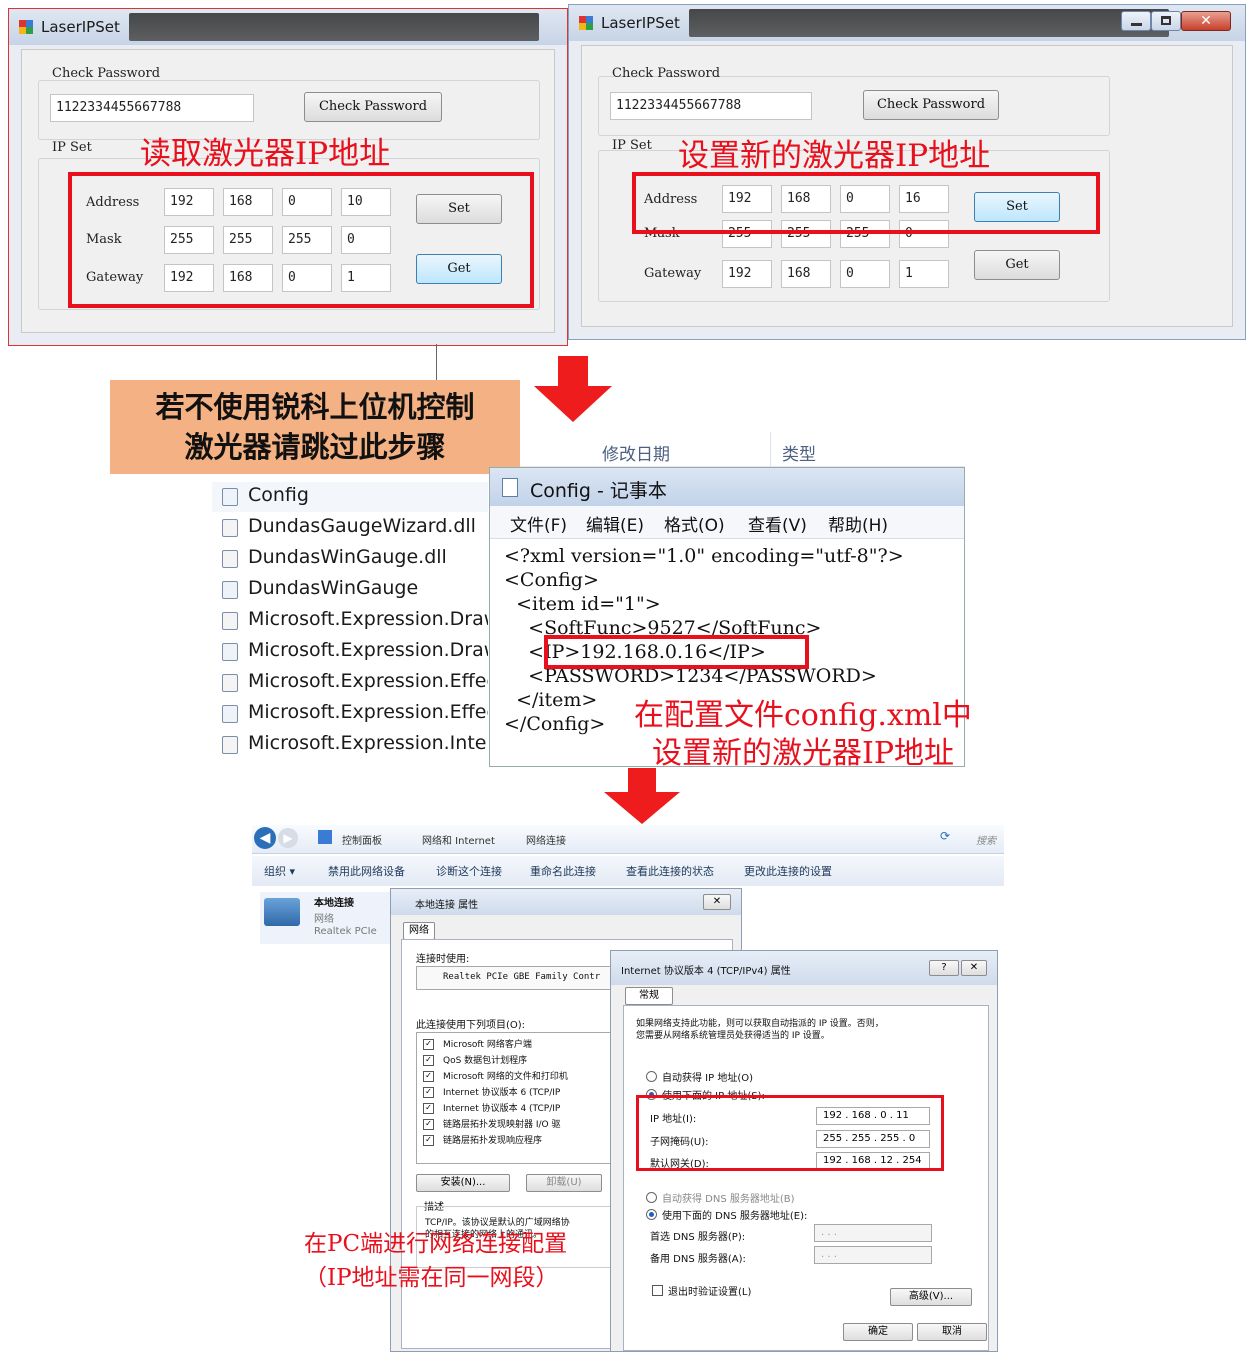  Describe the element at coordinates (694, 523) in the screenshot. I see `menu-format: 格式(O)` at that location.